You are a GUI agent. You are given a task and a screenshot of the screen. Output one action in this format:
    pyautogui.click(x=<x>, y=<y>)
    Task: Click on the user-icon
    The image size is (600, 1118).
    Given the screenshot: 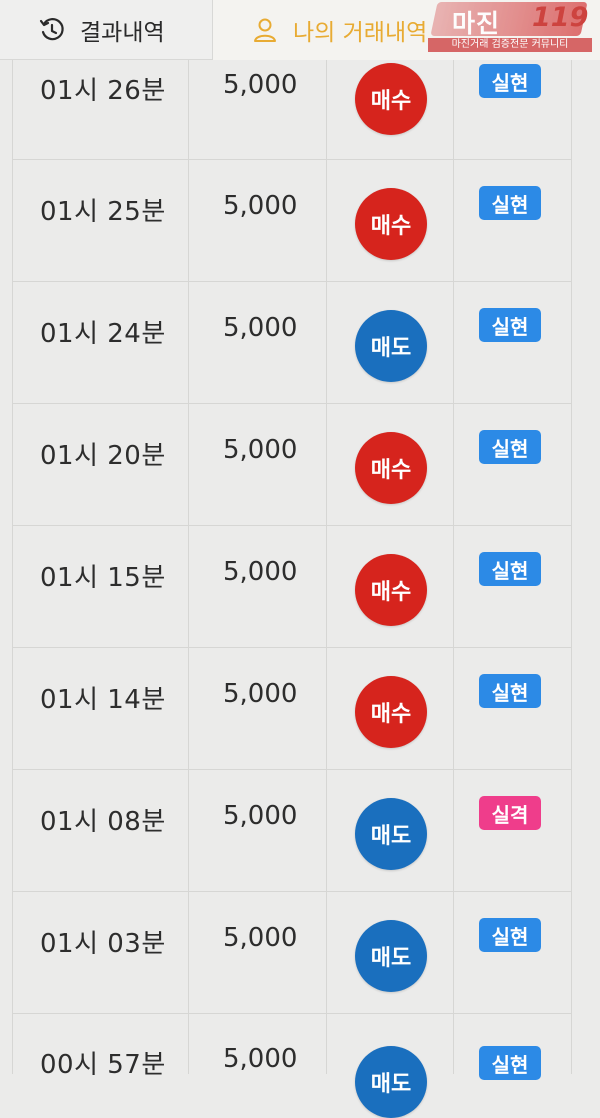 What is the action you would take?
    pyautogui.click(x=265, y=30)
    